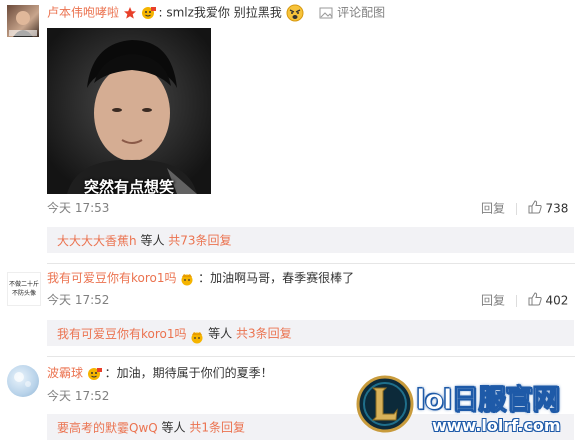  Describe the element at coordinates (487, 400) in the screenshot. I see `watermark-title: lol日服官网` at that location.